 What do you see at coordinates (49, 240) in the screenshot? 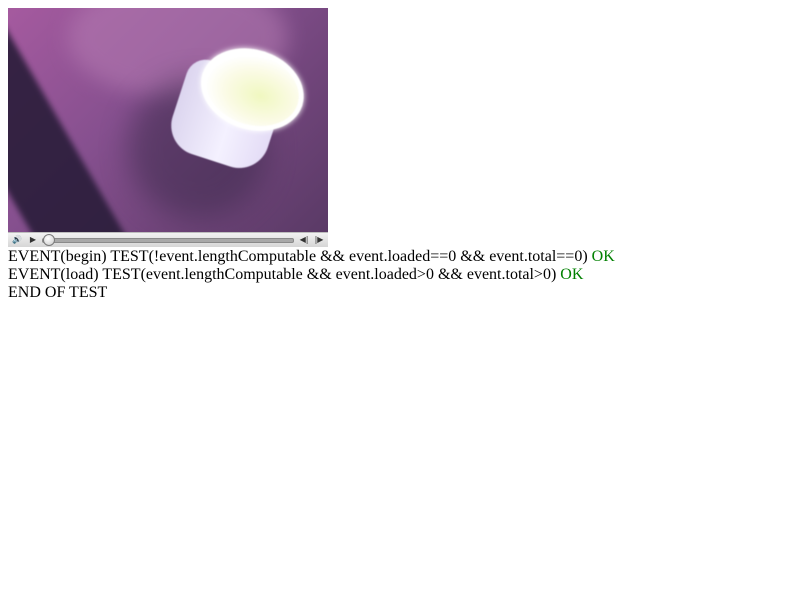
I see `timeline-thumb` at bounding box center [49, 240].